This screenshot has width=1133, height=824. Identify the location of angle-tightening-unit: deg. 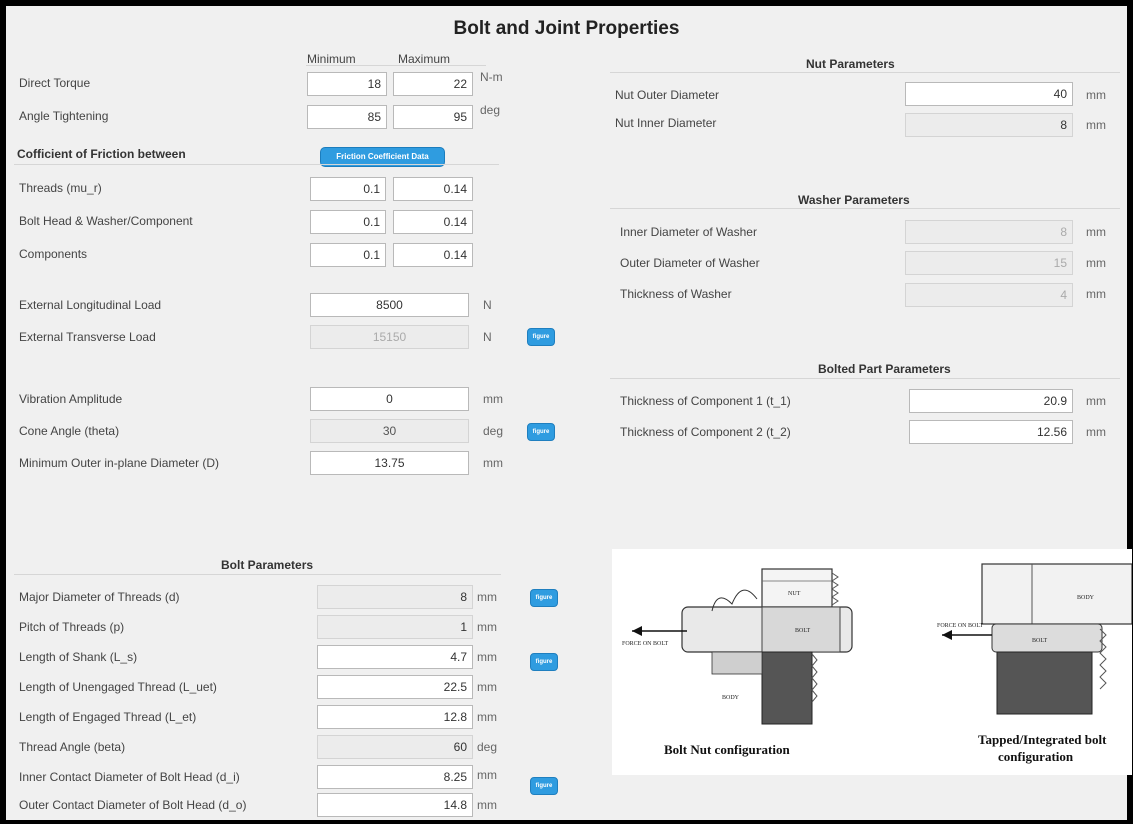
(490, 110).